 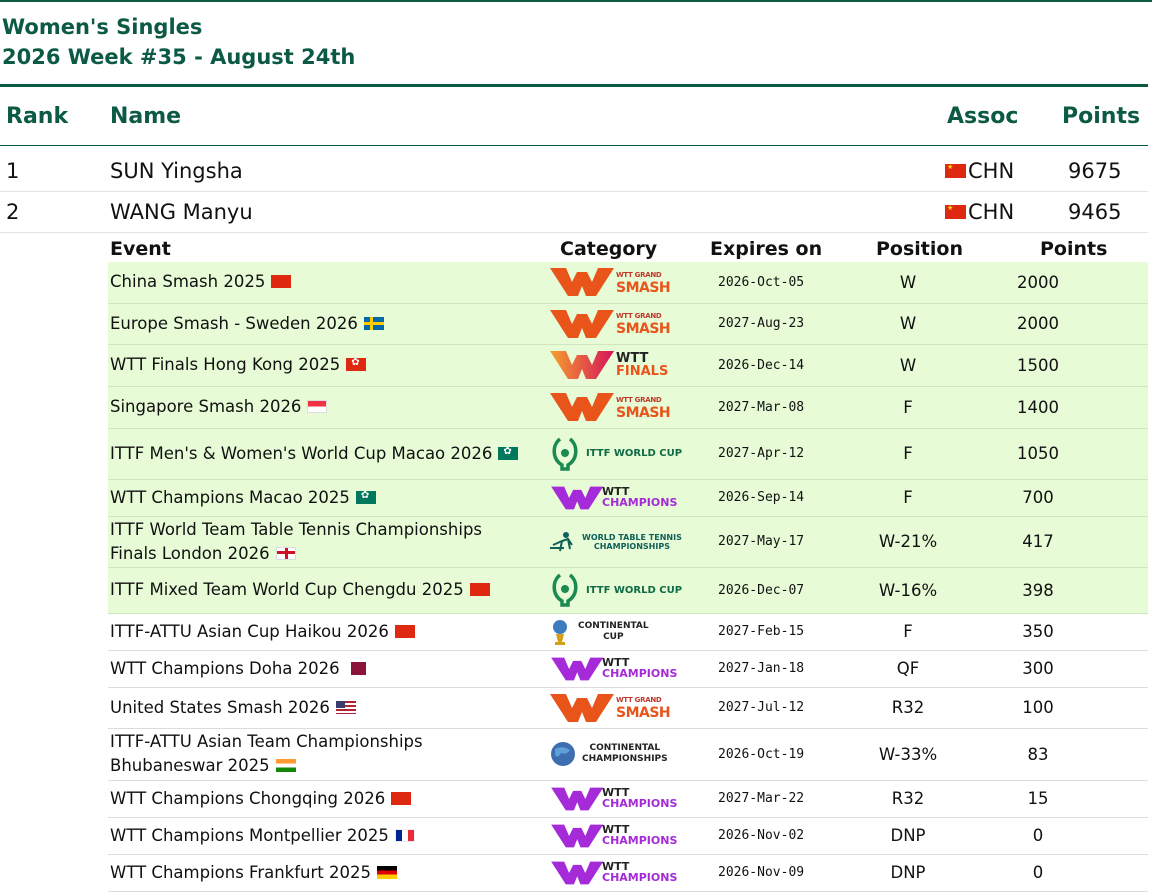 I want to click on event-points: 350, so click(x=1058, y=632).